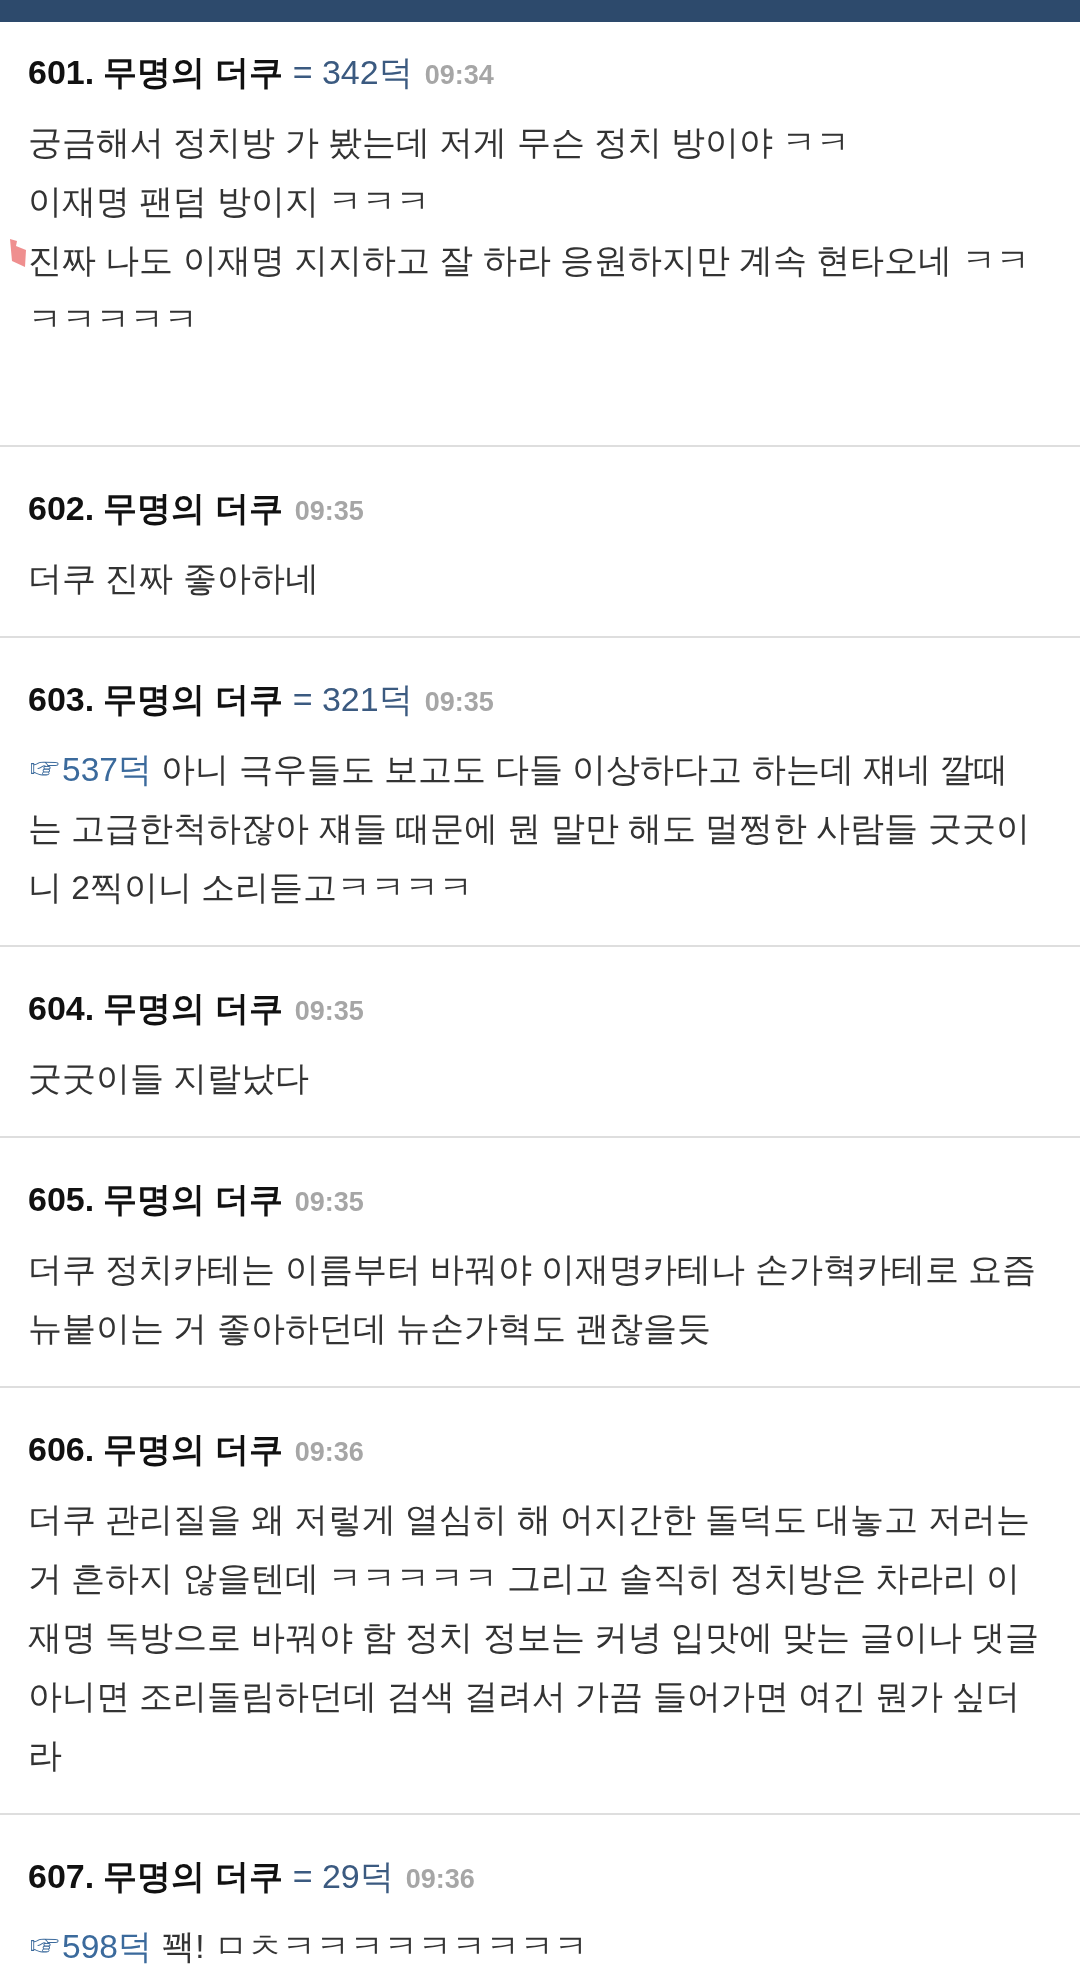 This screenshot has height=1965, width=1080. Describe the element at coordinates (529, 231) in the screenshot. I see `post-text: 궁금해서 정치방 가 봤는데 저게 무슨 정치 방이야 ㅋㅋ 이재명 팬덤 방이지 ㅋㅋㅋ 진짜 나도 이재명 지지하고 잘 하라 응원하지만 계속 현타오네 ㅋㅋ ㅋㅋㅋㅋㅋ` at that location.